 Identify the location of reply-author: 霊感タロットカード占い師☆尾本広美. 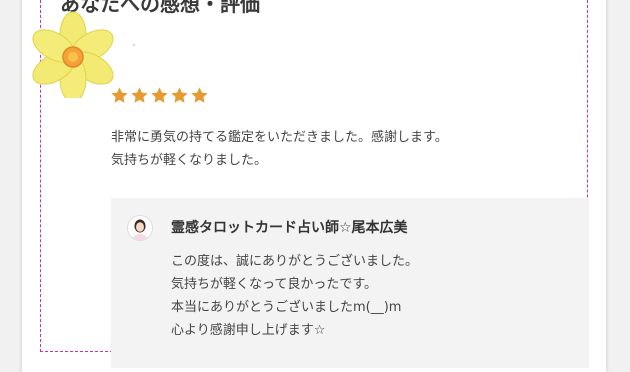
(289, 228).